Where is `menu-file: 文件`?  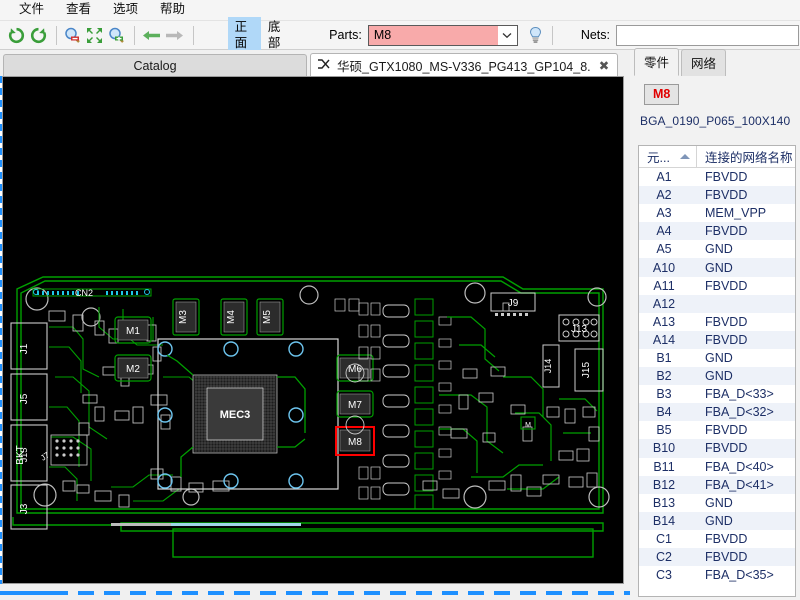 menu-file: 文件 is located at coordinates (31, 10).